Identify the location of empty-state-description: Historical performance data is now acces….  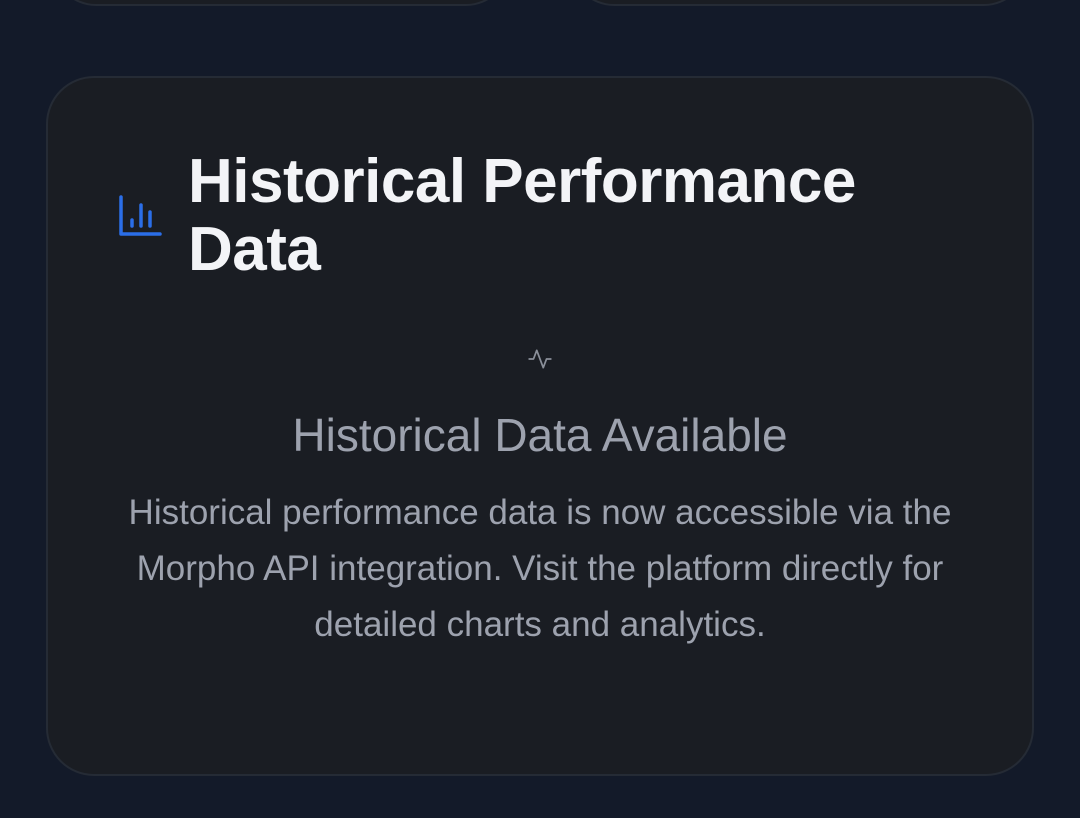
(540, 568).